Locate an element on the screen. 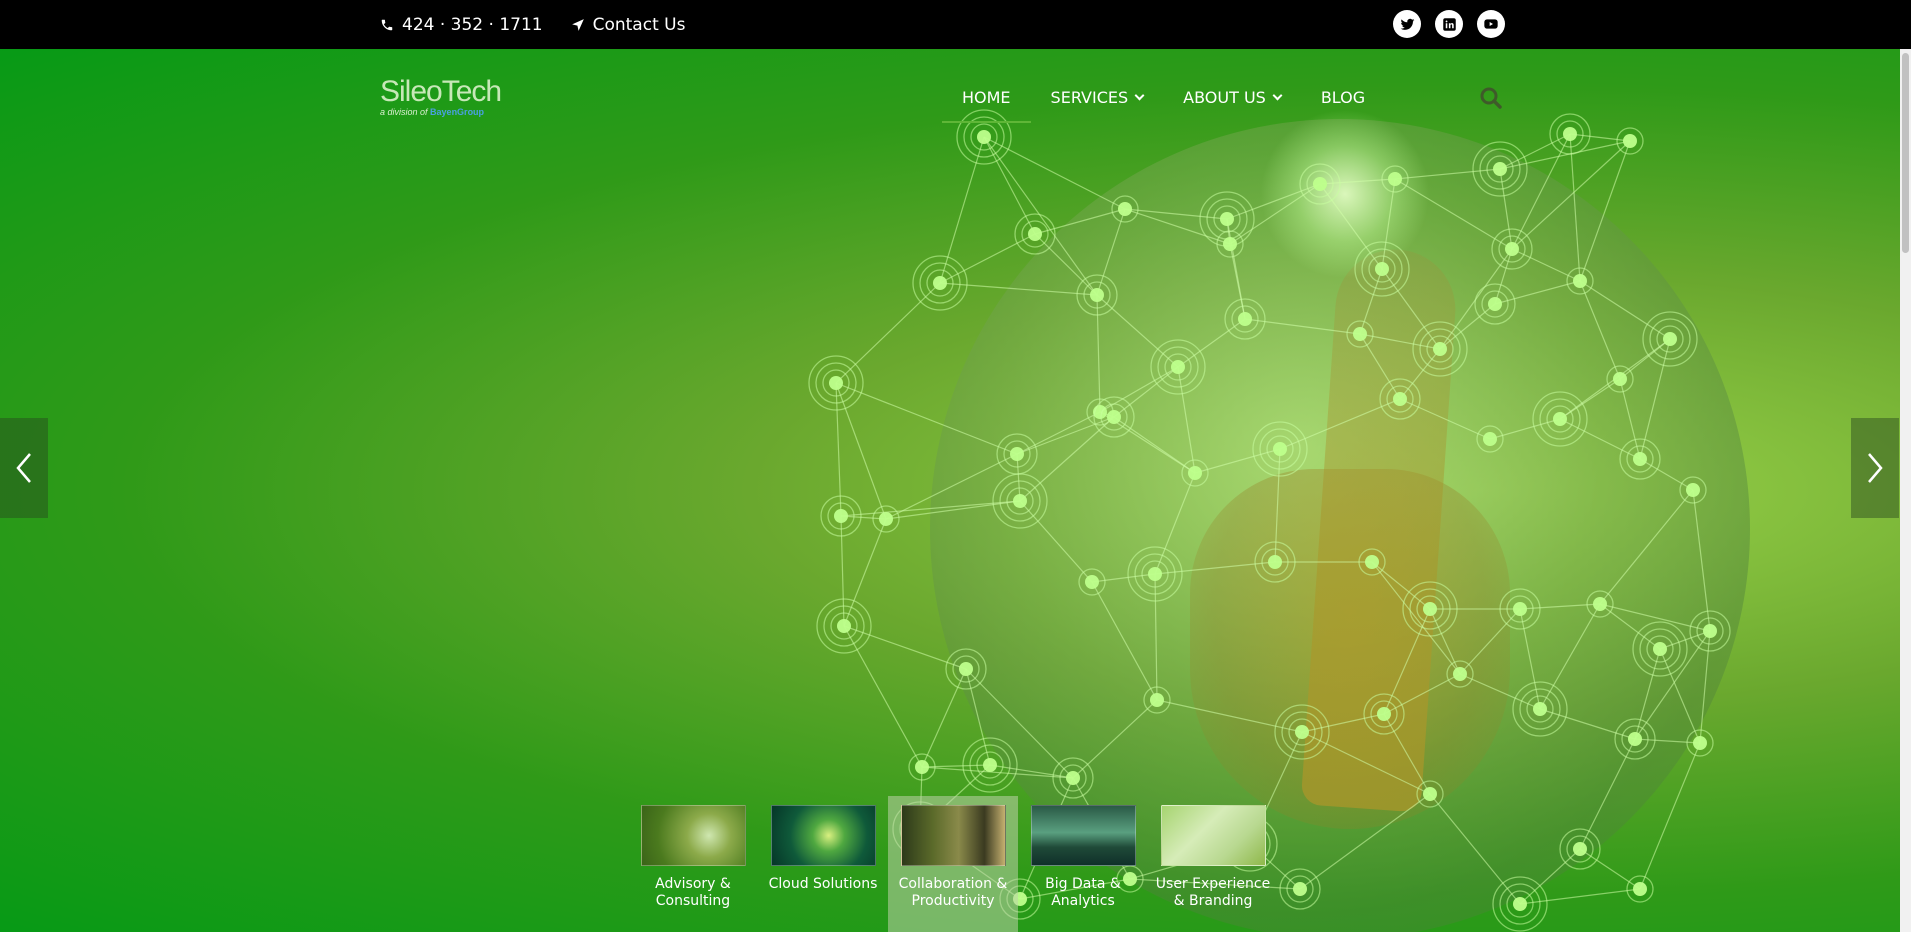 The width and height of the screenshot is (1911, 932). search-button is located at coordinates (1491, 100).